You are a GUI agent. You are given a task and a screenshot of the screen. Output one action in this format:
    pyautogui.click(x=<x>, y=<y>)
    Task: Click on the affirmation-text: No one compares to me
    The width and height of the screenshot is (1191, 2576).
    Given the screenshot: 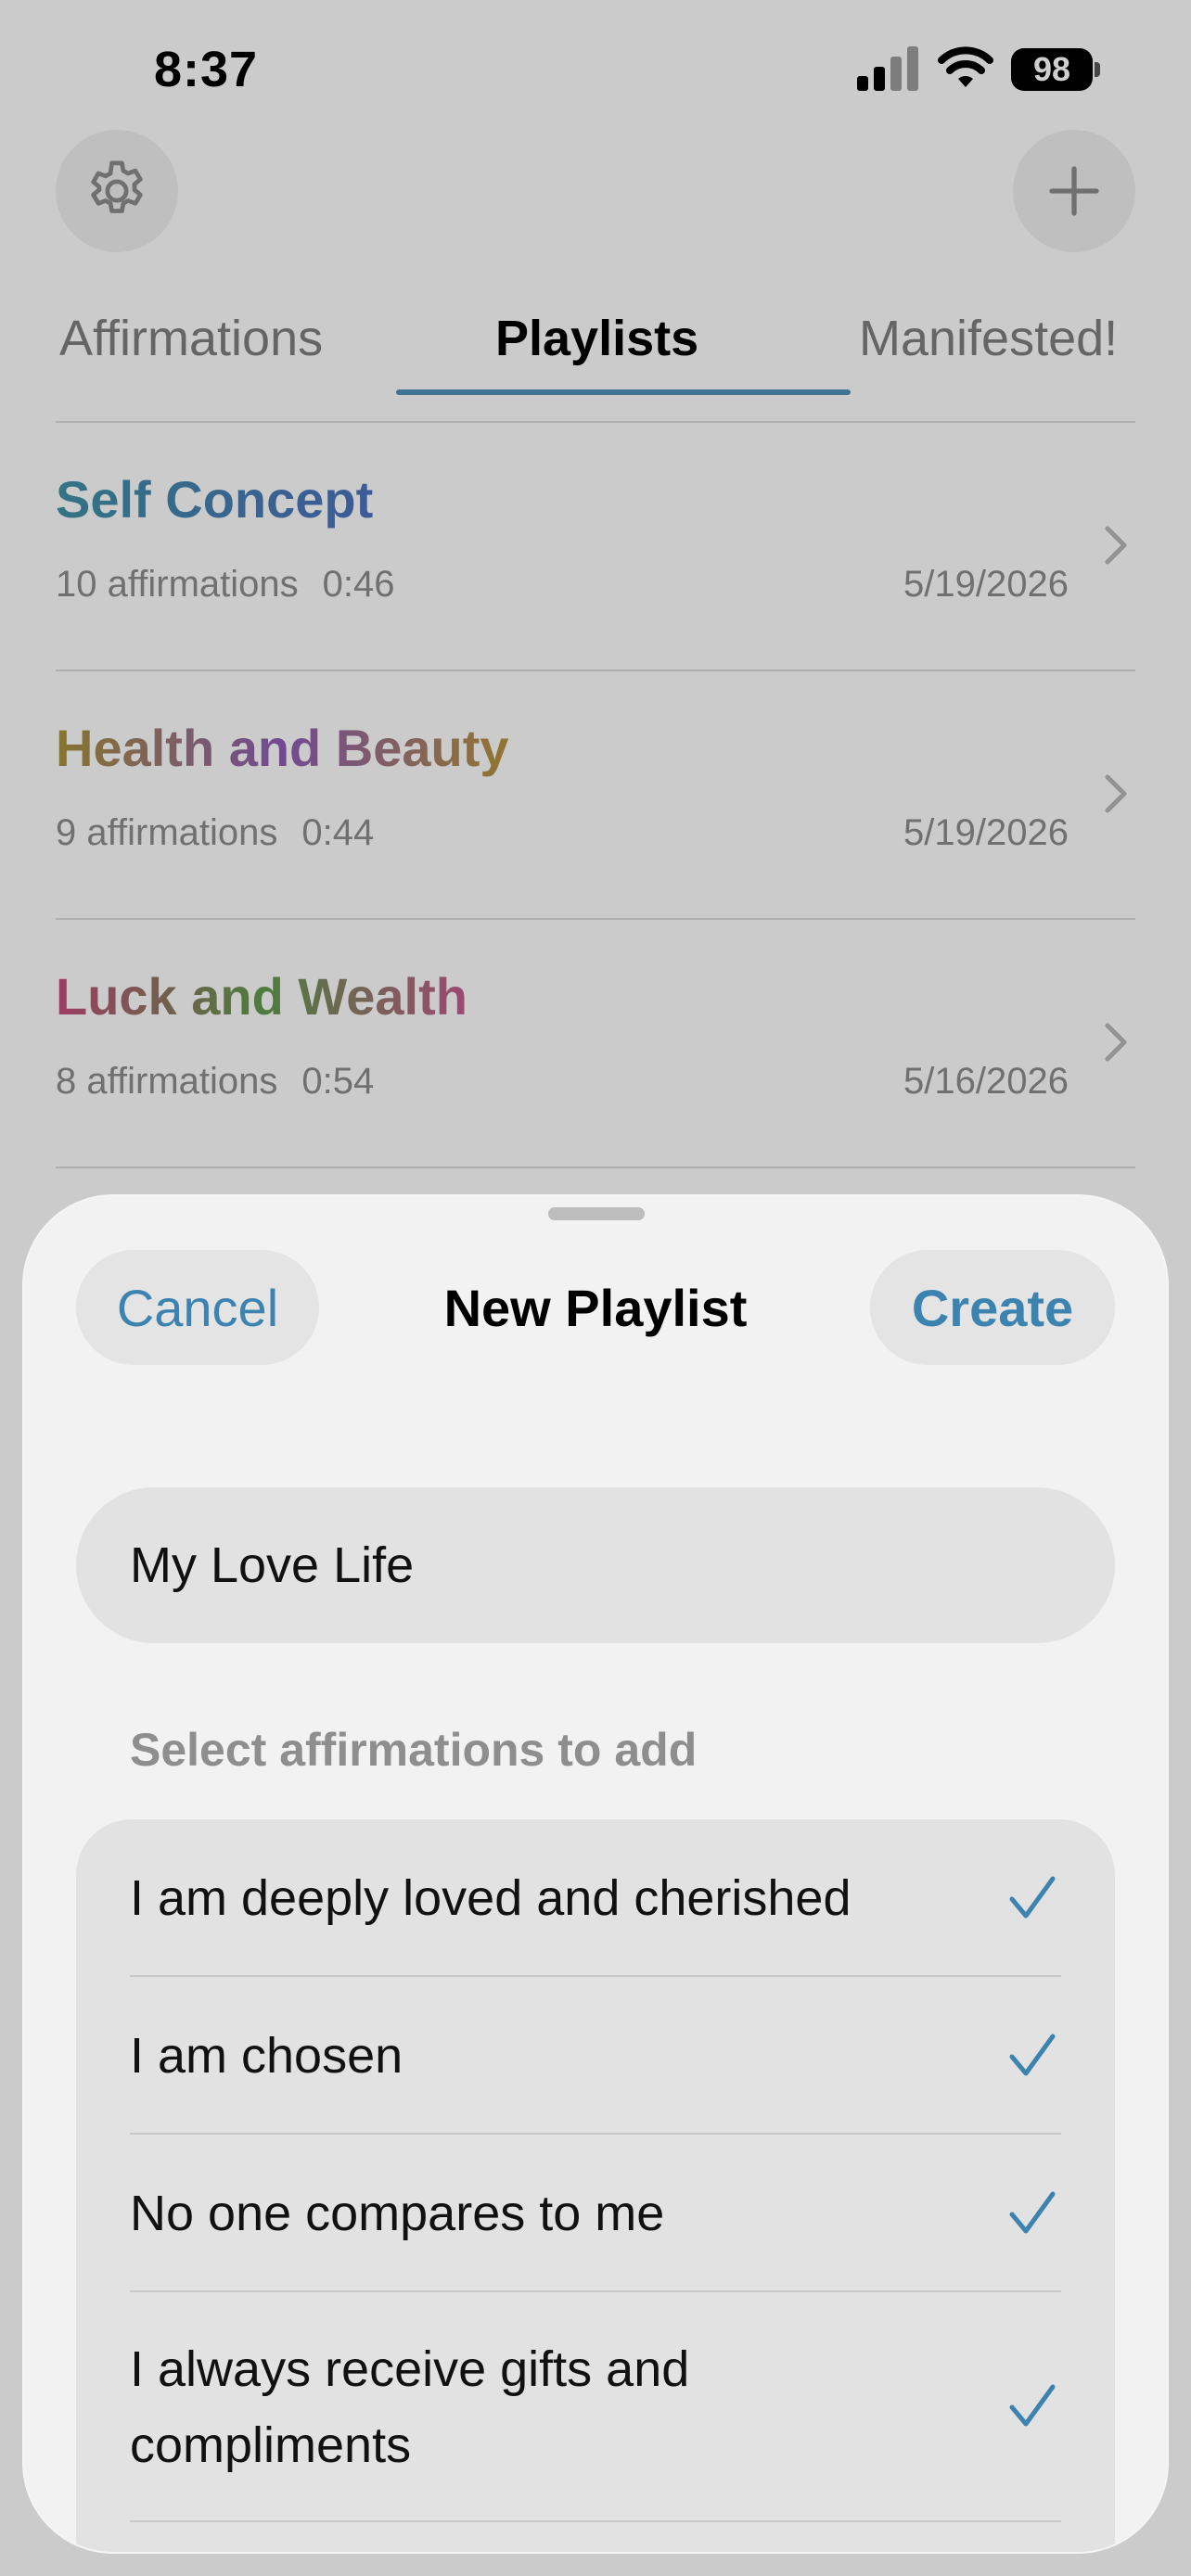 What is the action you would take?
    pyautogui.click(x=398, y=2213)
    